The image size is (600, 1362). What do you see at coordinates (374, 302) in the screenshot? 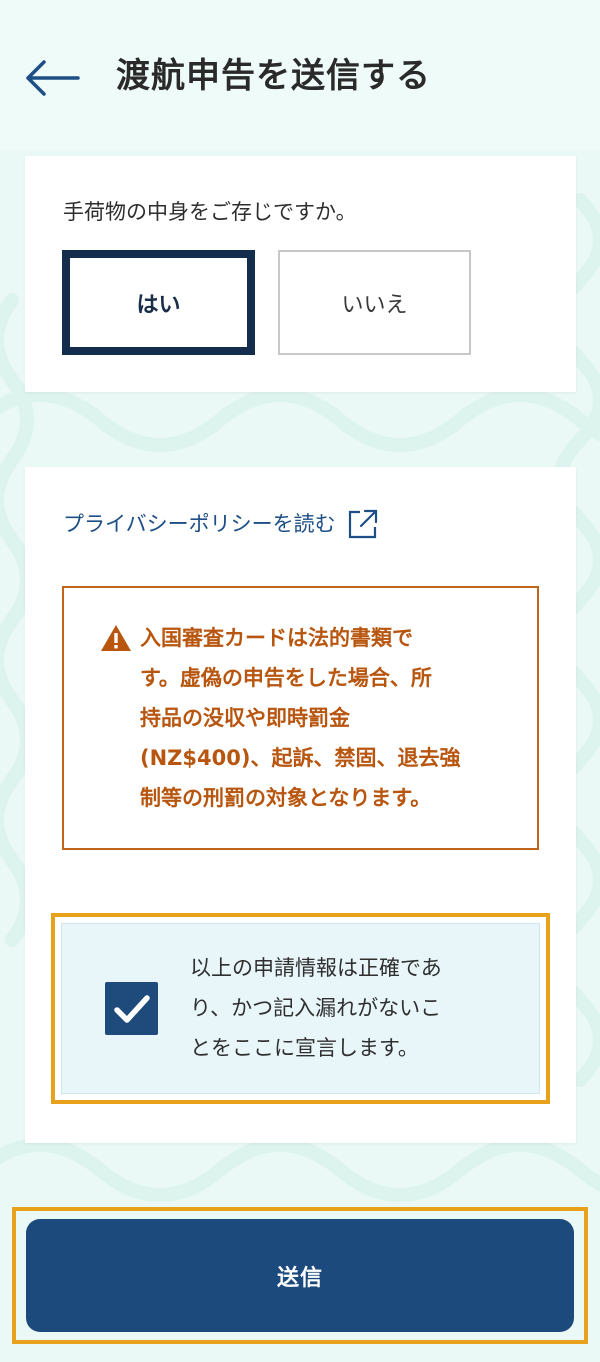
I see `no-option-button: いいえ` at bounding box center [374, 302].